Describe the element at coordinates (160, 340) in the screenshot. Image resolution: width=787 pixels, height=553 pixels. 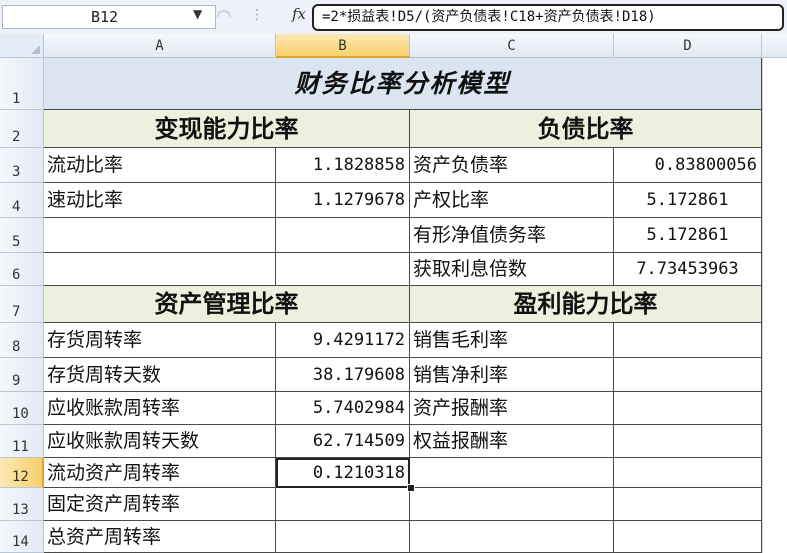
I see `cell-a8: 存货周转率` at that location.